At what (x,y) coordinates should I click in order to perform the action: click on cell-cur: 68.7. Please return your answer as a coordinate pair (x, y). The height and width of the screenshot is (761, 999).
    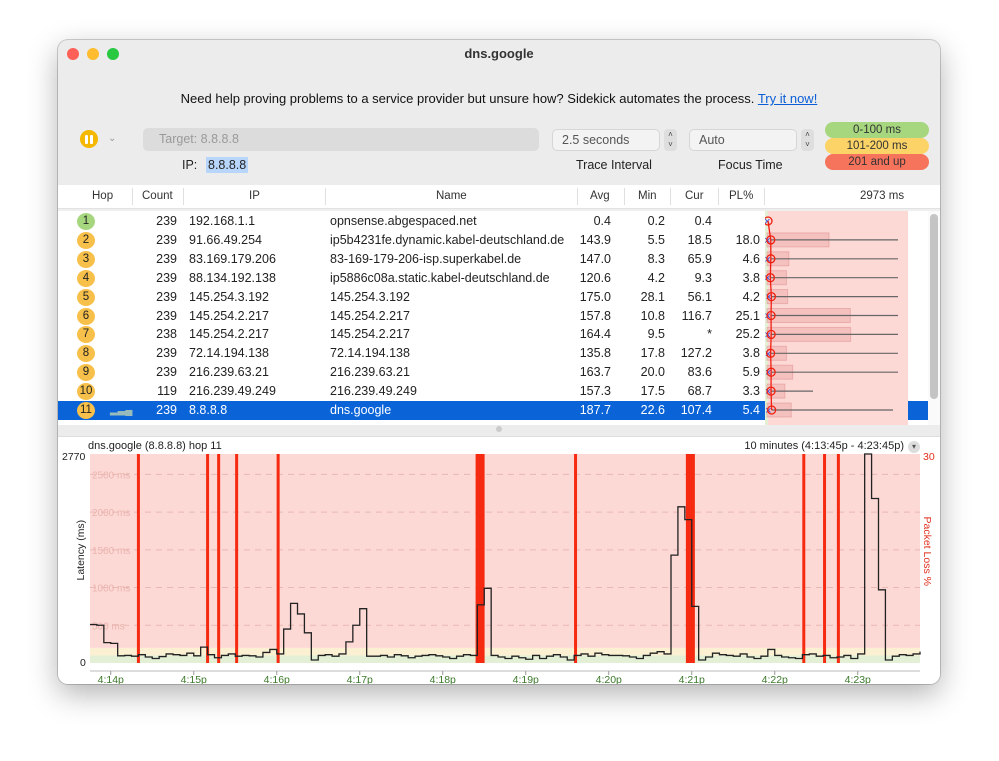
    Looking at the image, I should click on (699, 391).